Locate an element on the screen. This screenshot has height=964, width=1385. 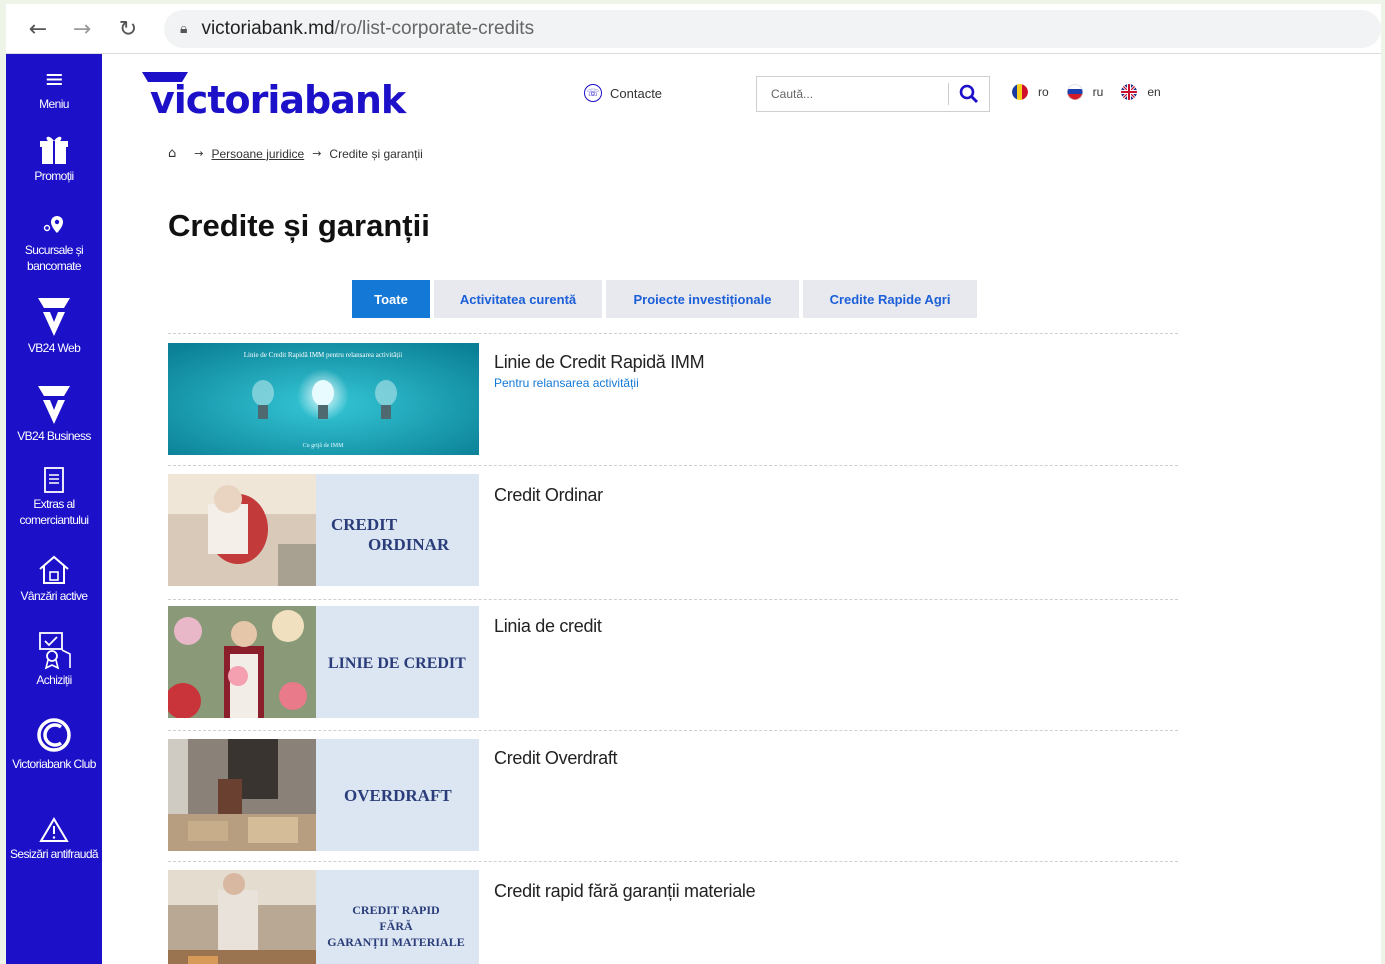
product-banner-quick-credit: CREDIT RAPID FĂRĂ GARANȚII MATERIALE is located at coordinates (323, 917).